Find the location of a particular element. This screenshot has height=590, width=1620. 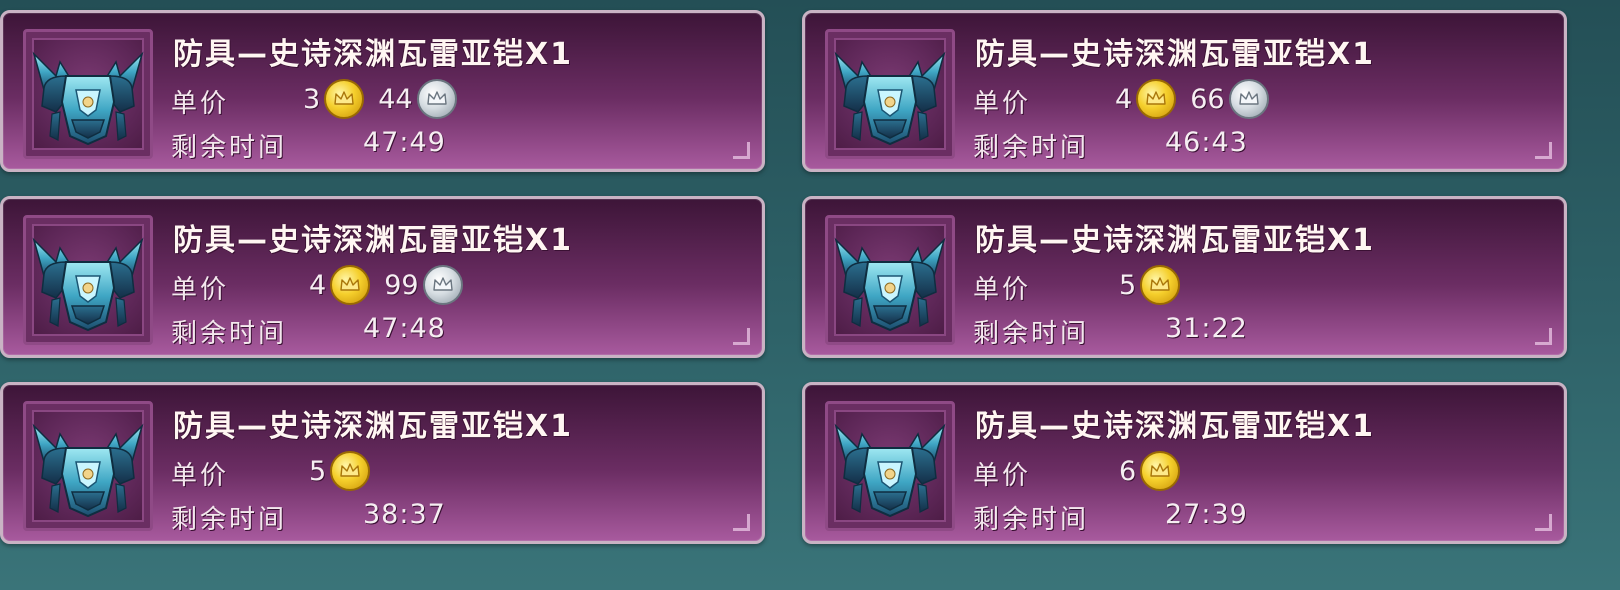

time-left-value: 31:22 is located at coordinates (1206, 328).